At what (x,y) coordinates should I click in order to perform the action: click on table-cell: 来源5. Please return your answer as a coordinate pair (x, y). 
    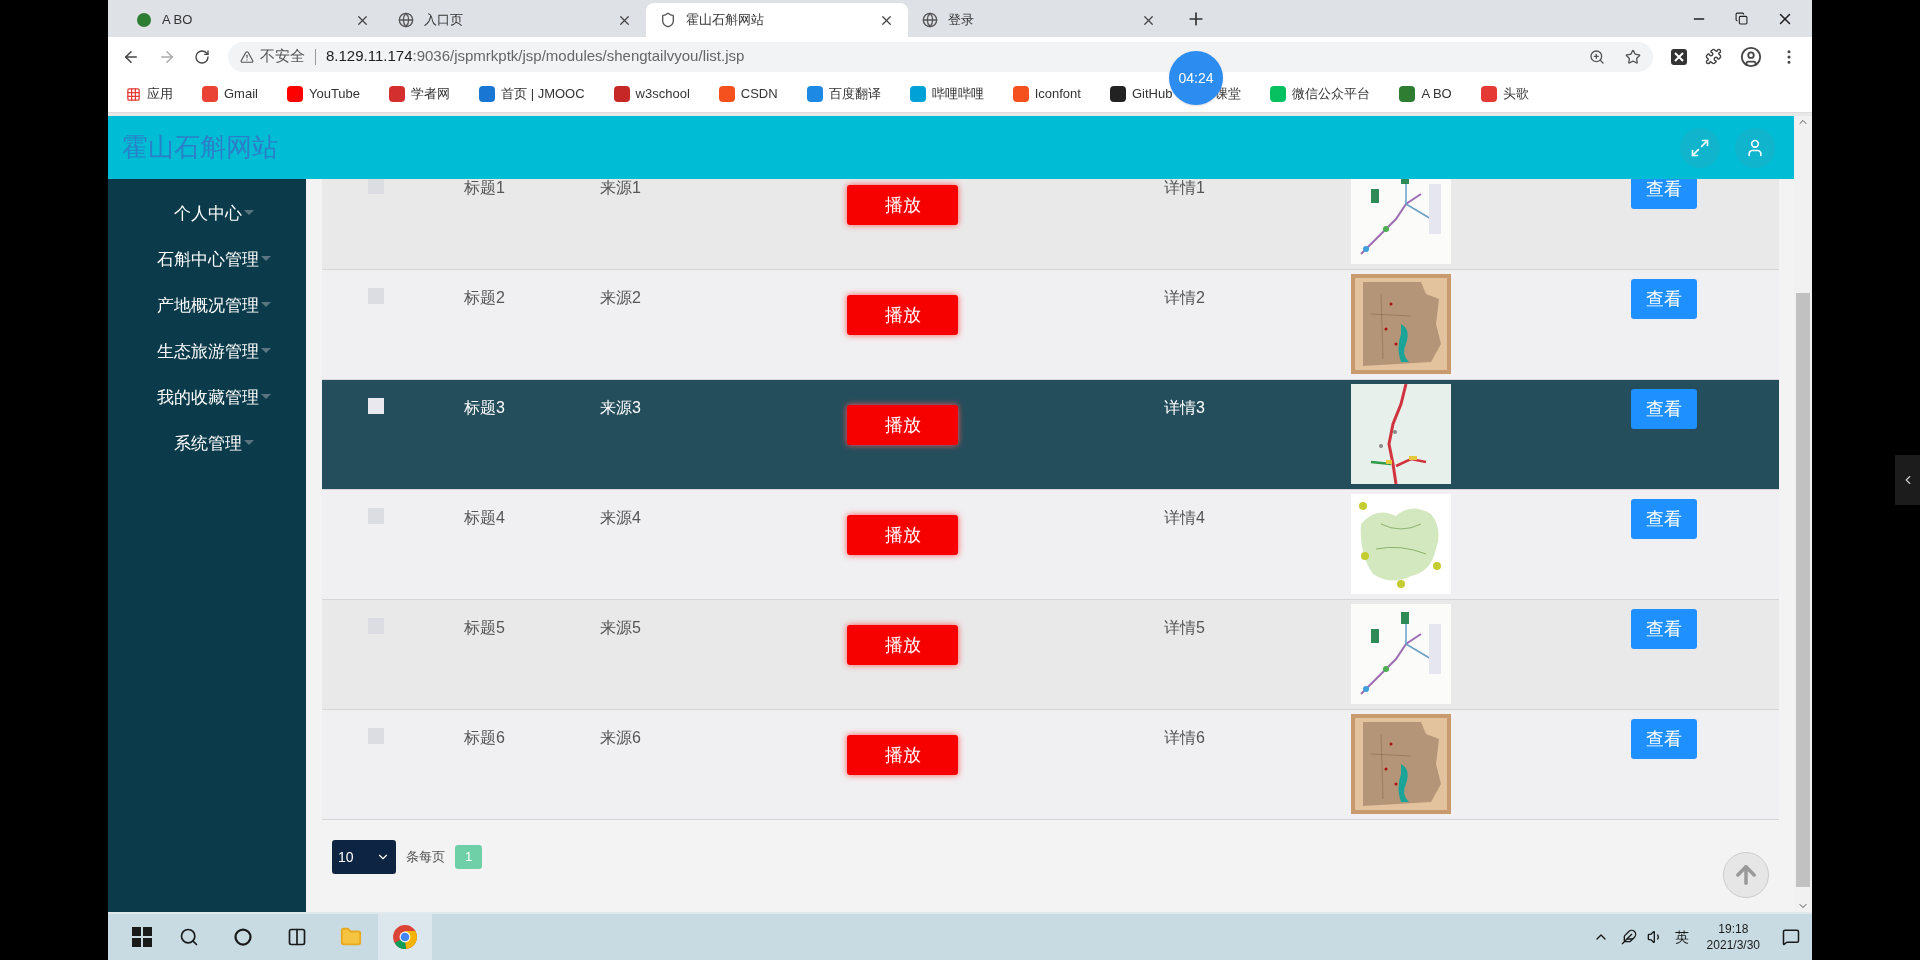
    Looking at the image, I should click on (620, 627).